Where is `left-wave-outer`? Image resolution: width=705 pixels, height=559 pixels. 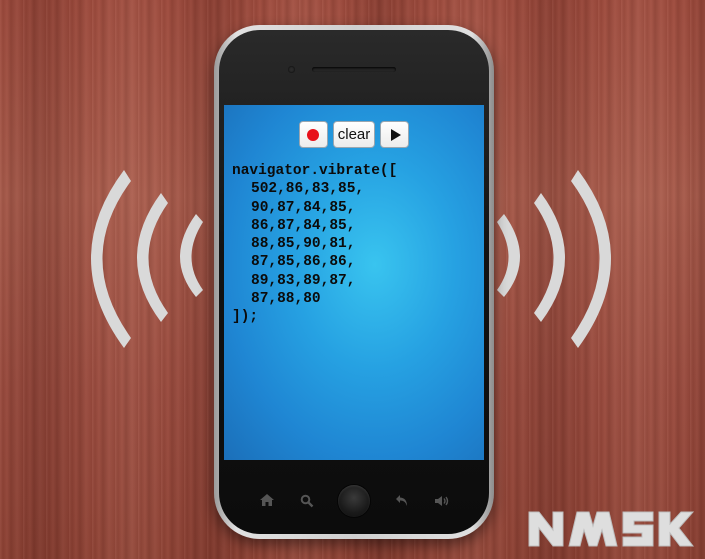
left-wave-outer is located at coordinates (111, 259).